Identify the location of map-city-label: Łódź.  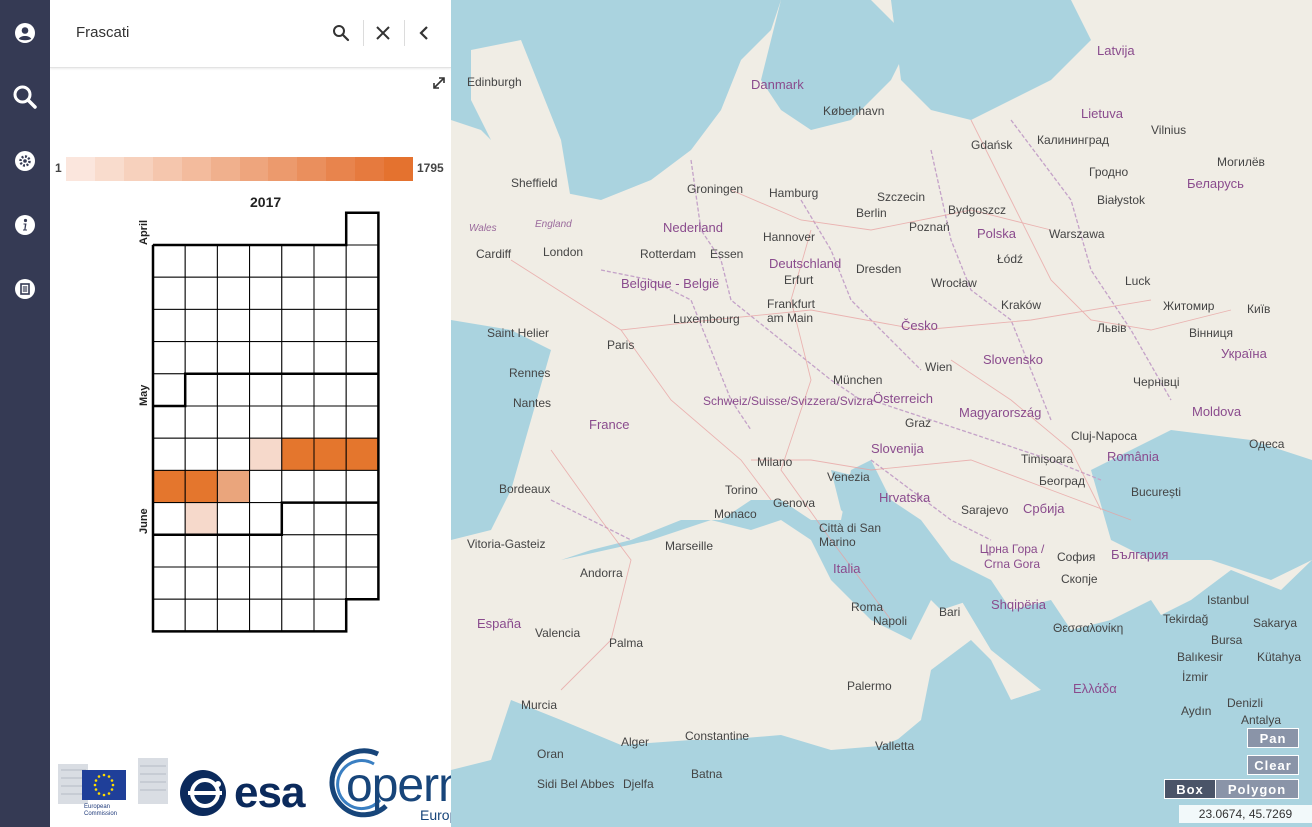
(1010, 259).